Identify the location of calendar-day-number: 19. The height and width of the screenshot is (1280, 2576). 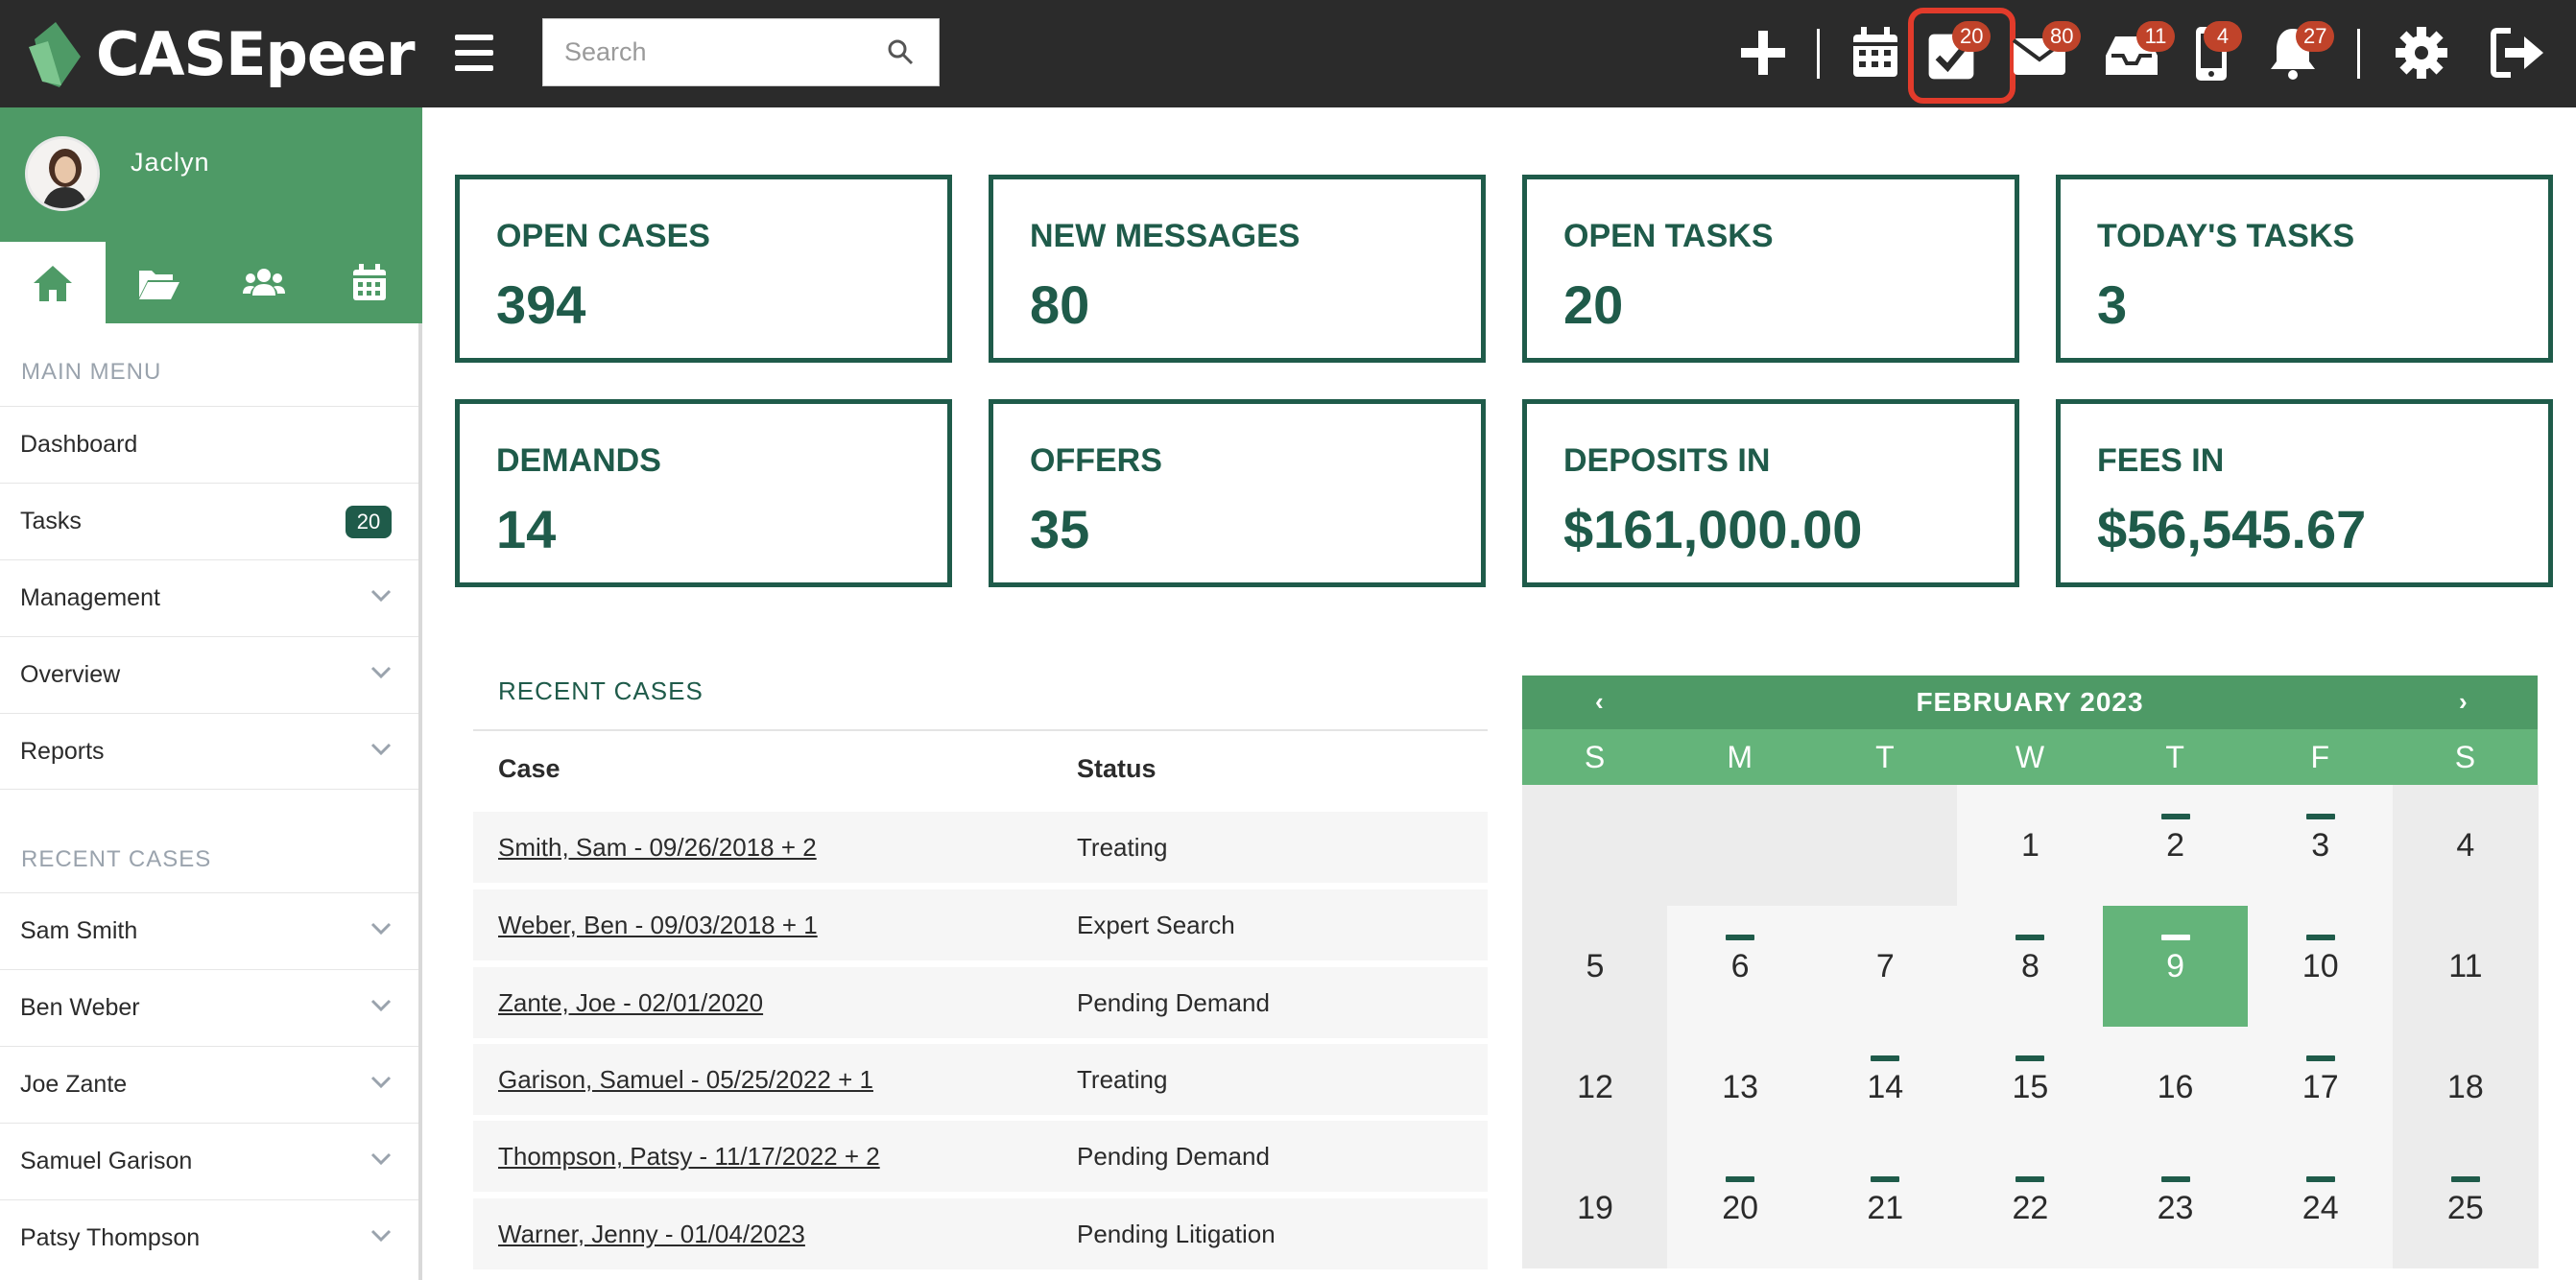
(1595, 1207).